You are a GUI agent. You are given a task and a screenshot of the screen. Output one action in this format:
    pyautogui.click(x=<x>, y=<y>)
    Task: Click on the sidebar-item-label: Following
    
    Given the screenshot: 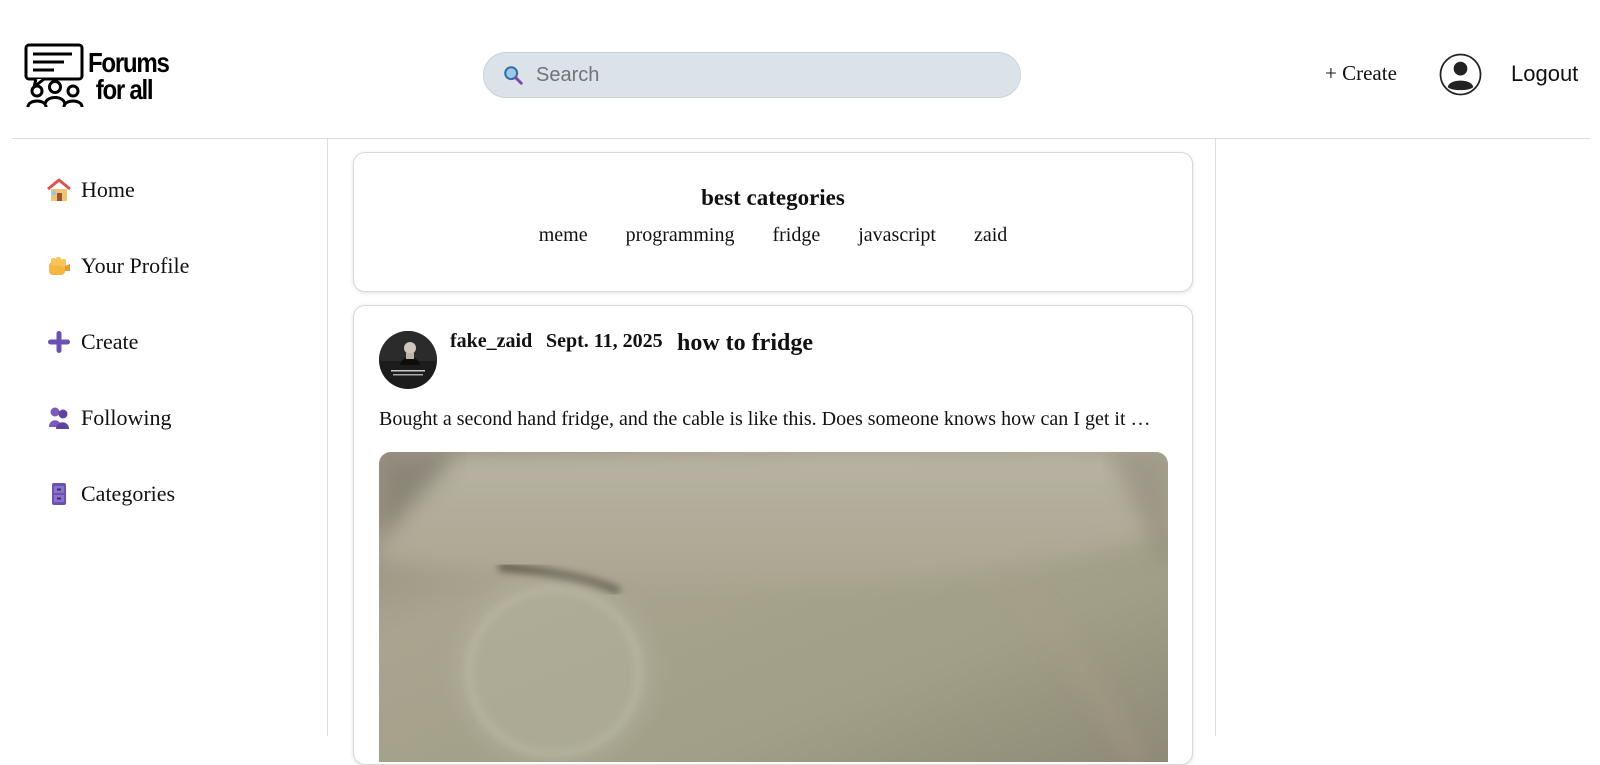 What is the action you would take?
    pyautogui.click(x=126, y=417)
    